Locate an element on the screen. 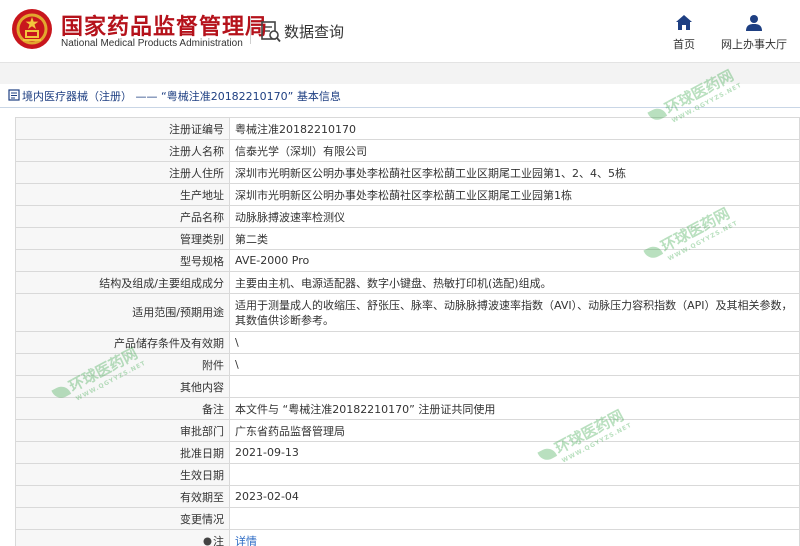 The height and width of the screenshot is (546, 800). field-label: 管理类别 is located at coordinates (122, 238).